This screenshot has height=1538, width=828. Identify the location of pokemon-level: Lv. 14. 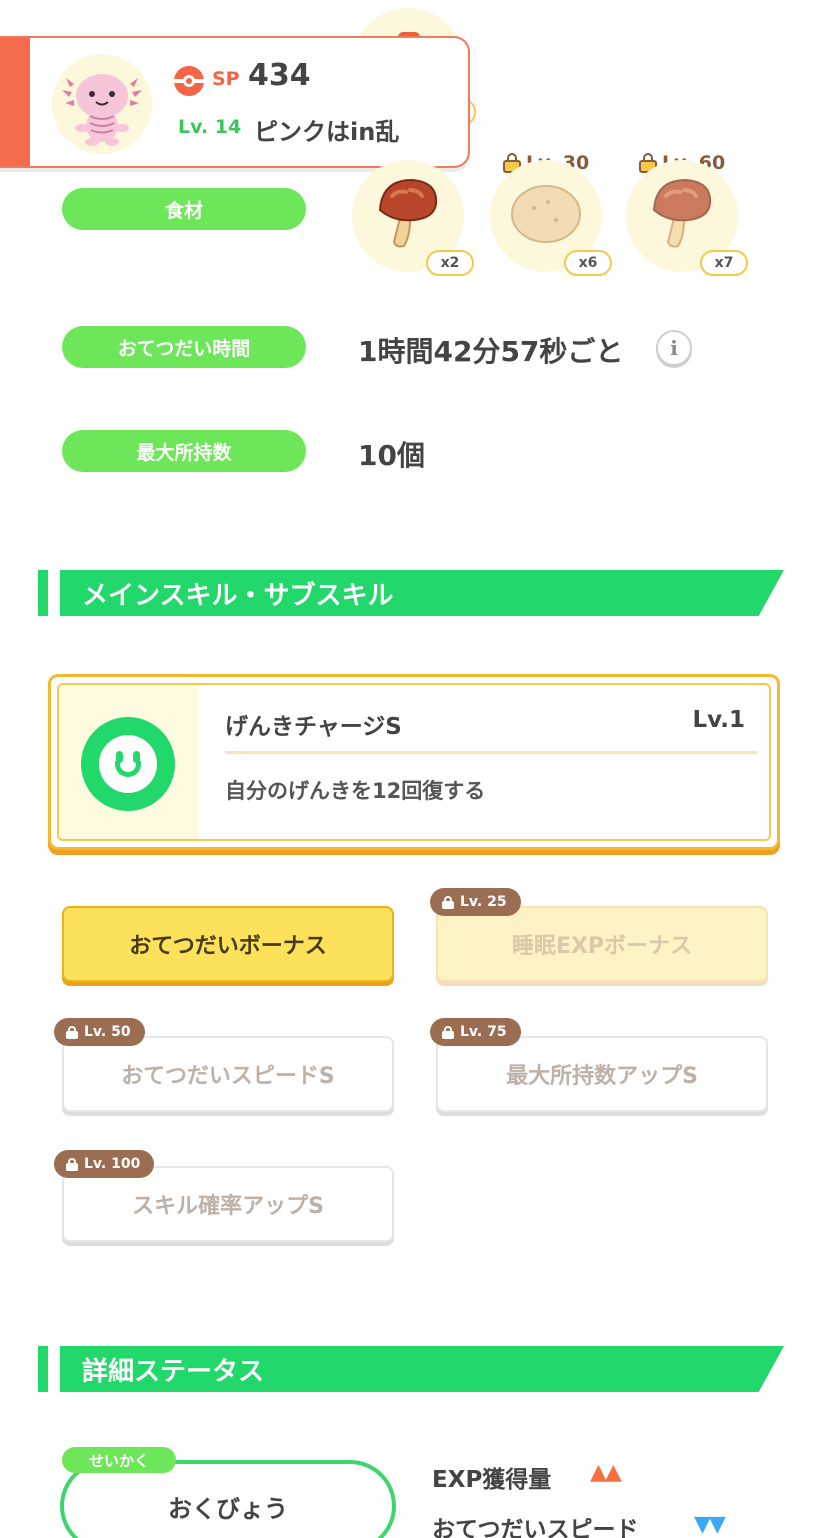
(210, 127).